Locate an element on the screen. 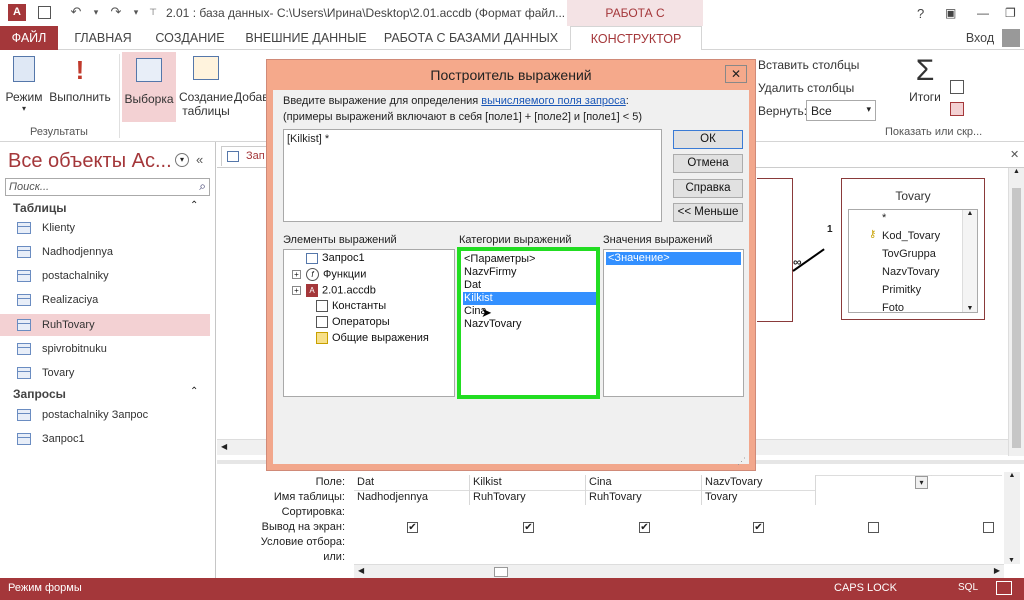  nav-table-item-selected: RuhTovary is located at coordinates (105, 325).